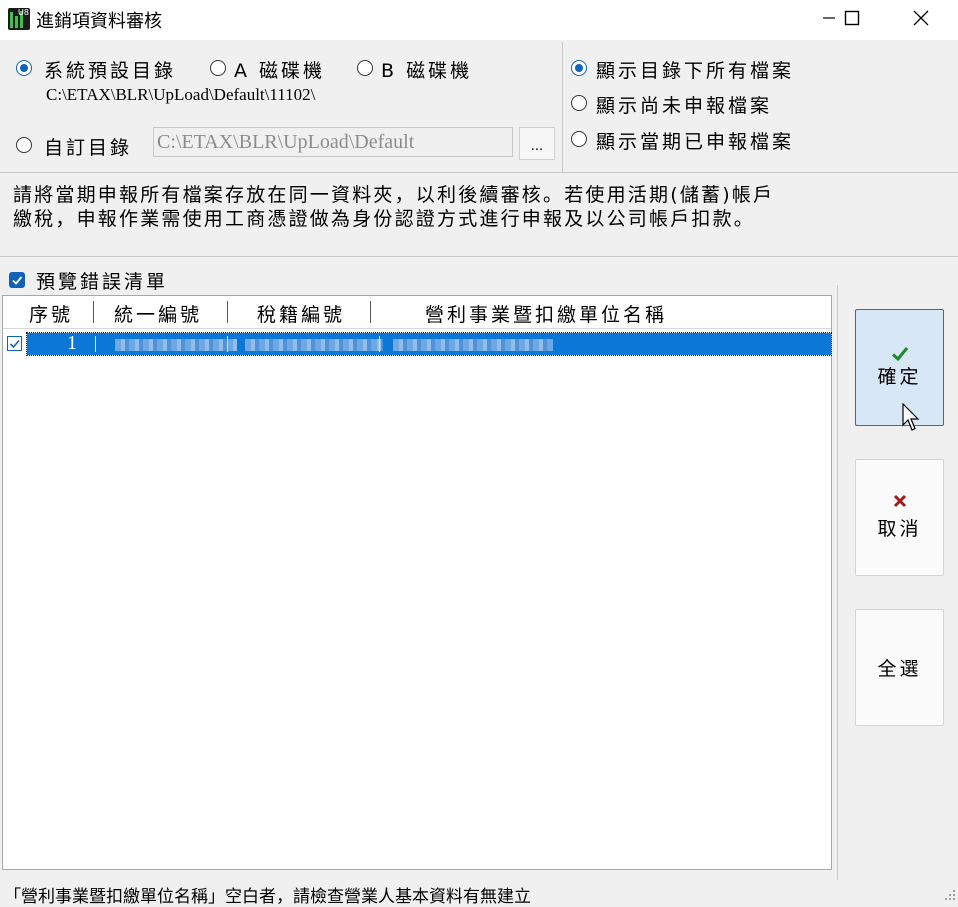  I want to click on side-divider, so click(837, 582).